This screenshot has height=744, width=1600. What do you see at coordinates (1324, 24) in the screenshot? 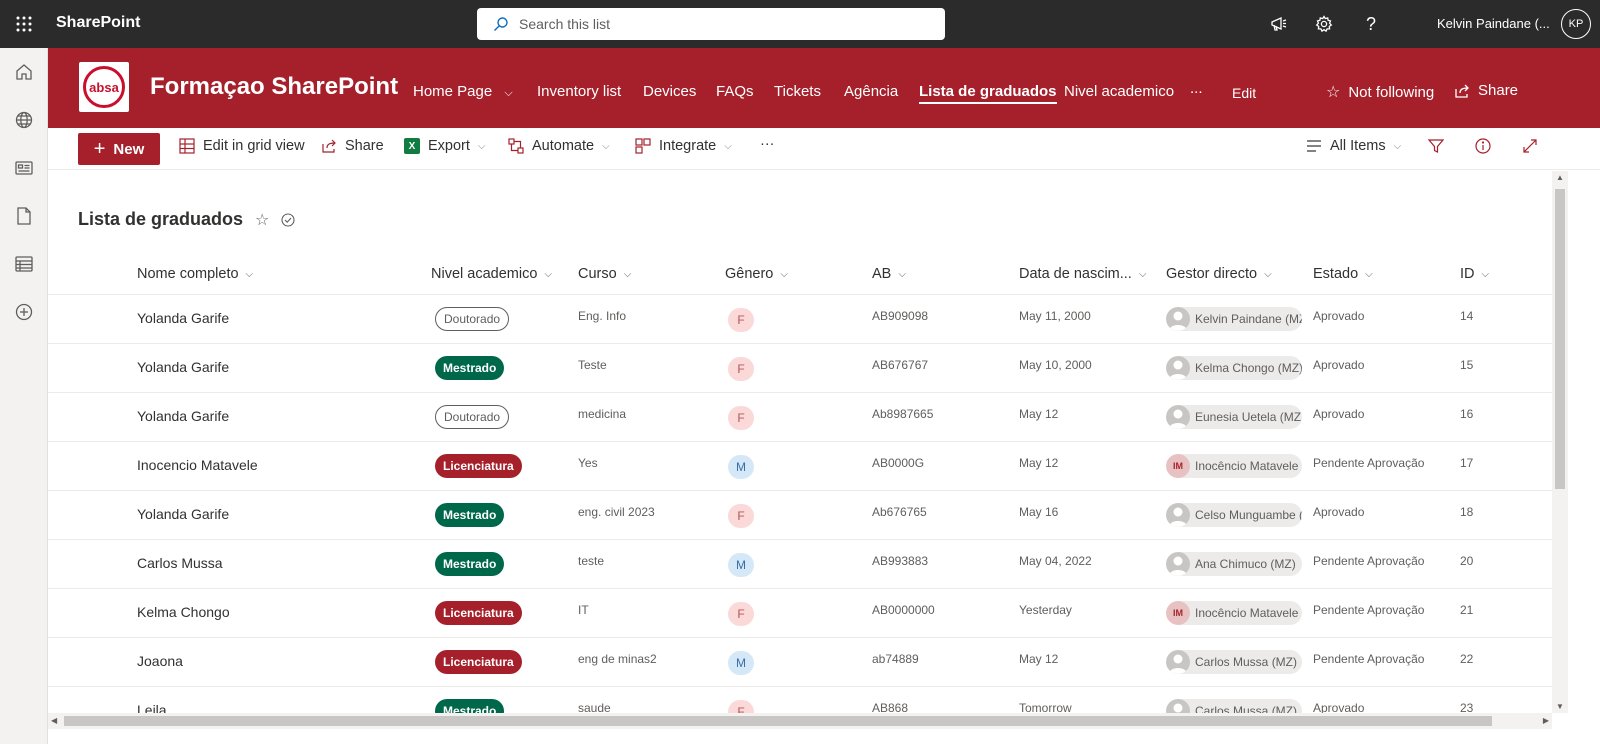
I see `settings-button` at bounding box center [1324, 24].